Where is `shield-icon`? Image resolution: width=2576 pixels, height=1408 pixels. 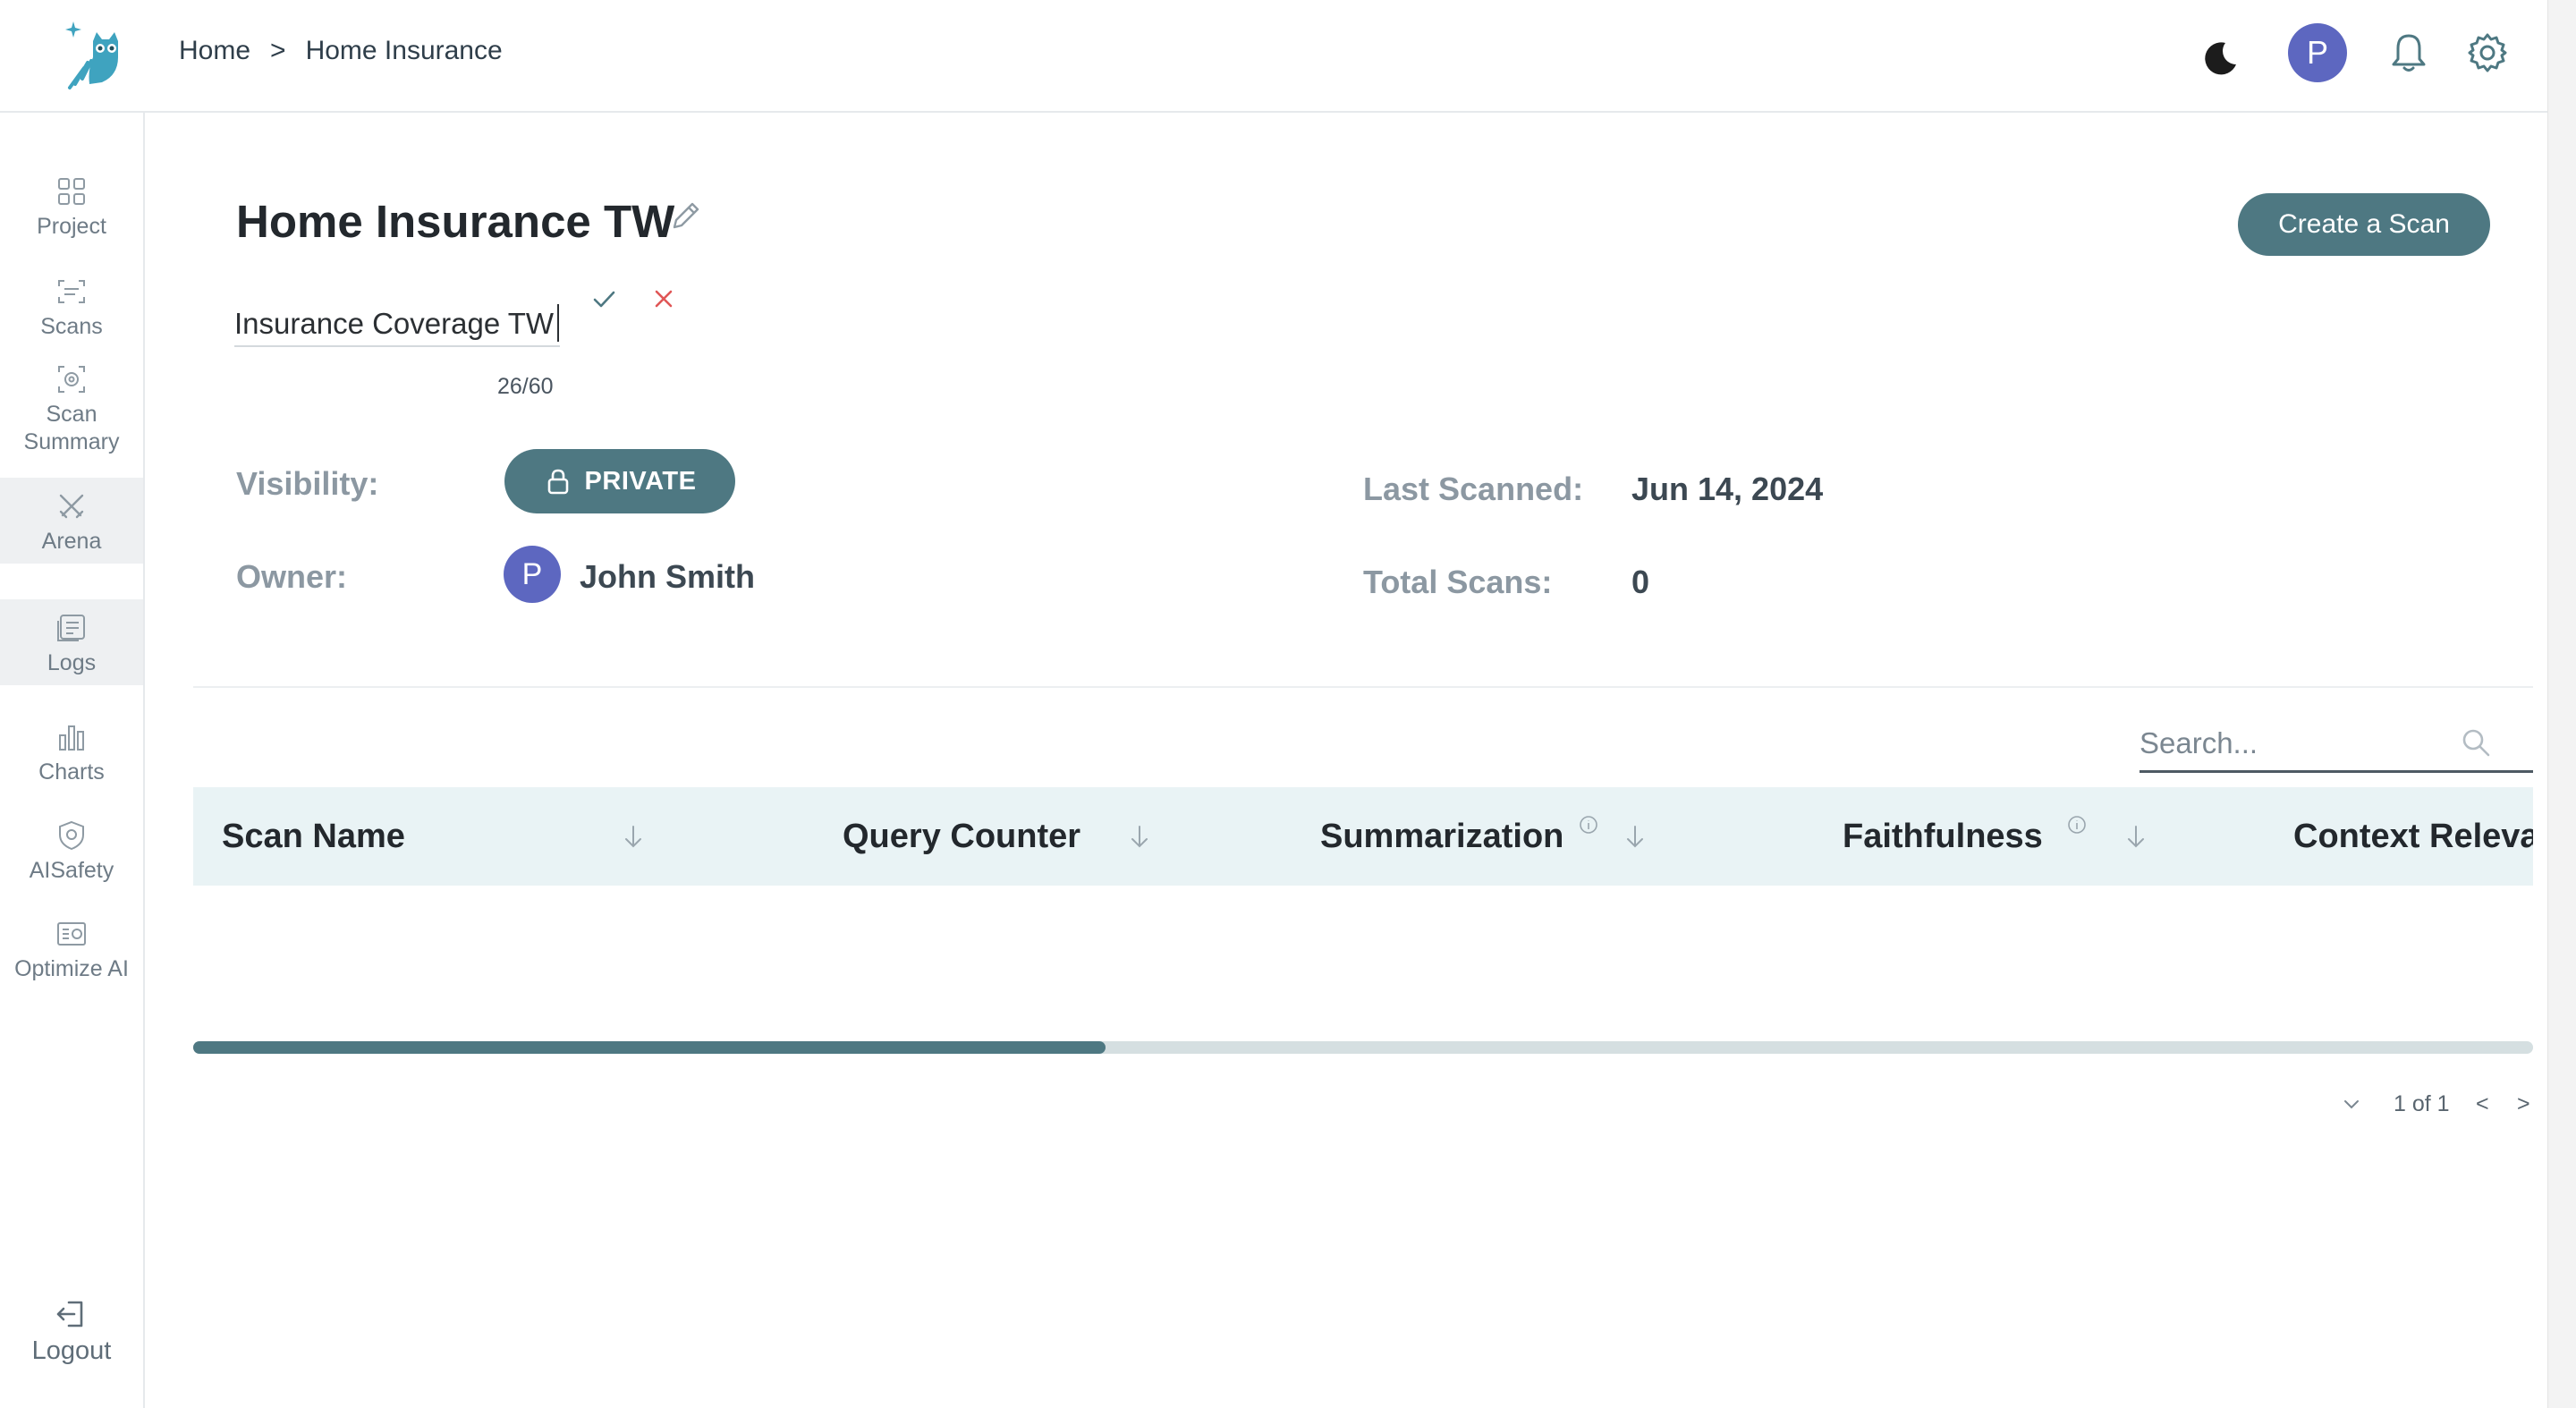
shield-icon is located at coordinates (71, 835).